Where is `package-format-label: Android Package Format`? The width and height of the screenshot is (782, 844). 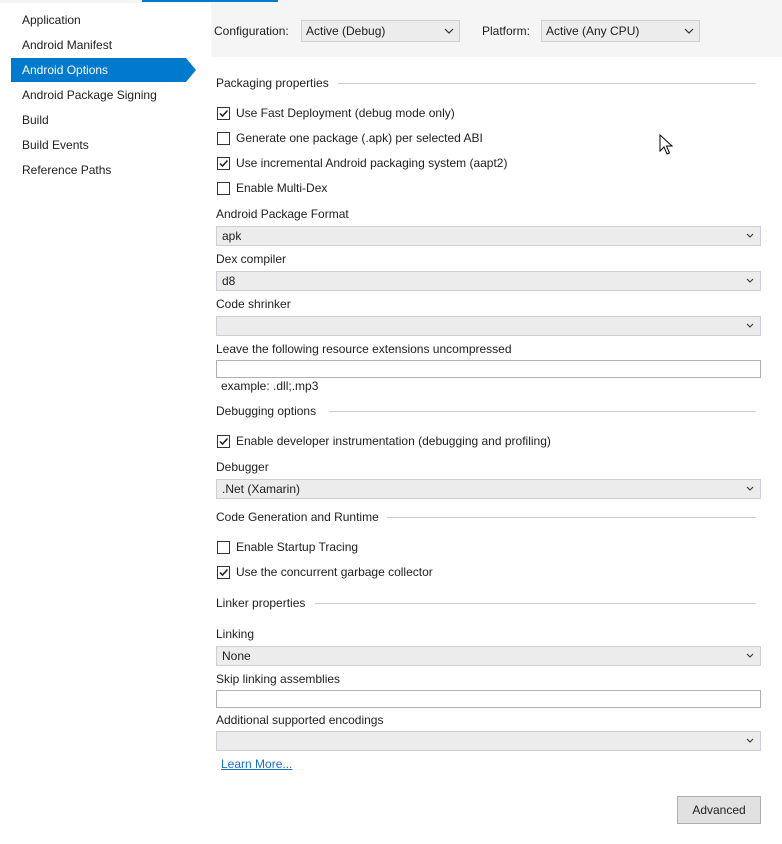 package-format-label: Android Package Format is located at coordinates (282, 214).